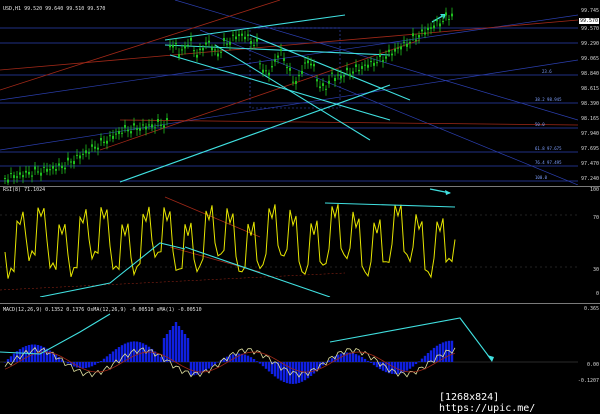 This screenshot has height=414, width=600. Describe the element at coordinates (589, 29) in the screenshot. I see `axis-tick-label: 99.570` at that location.